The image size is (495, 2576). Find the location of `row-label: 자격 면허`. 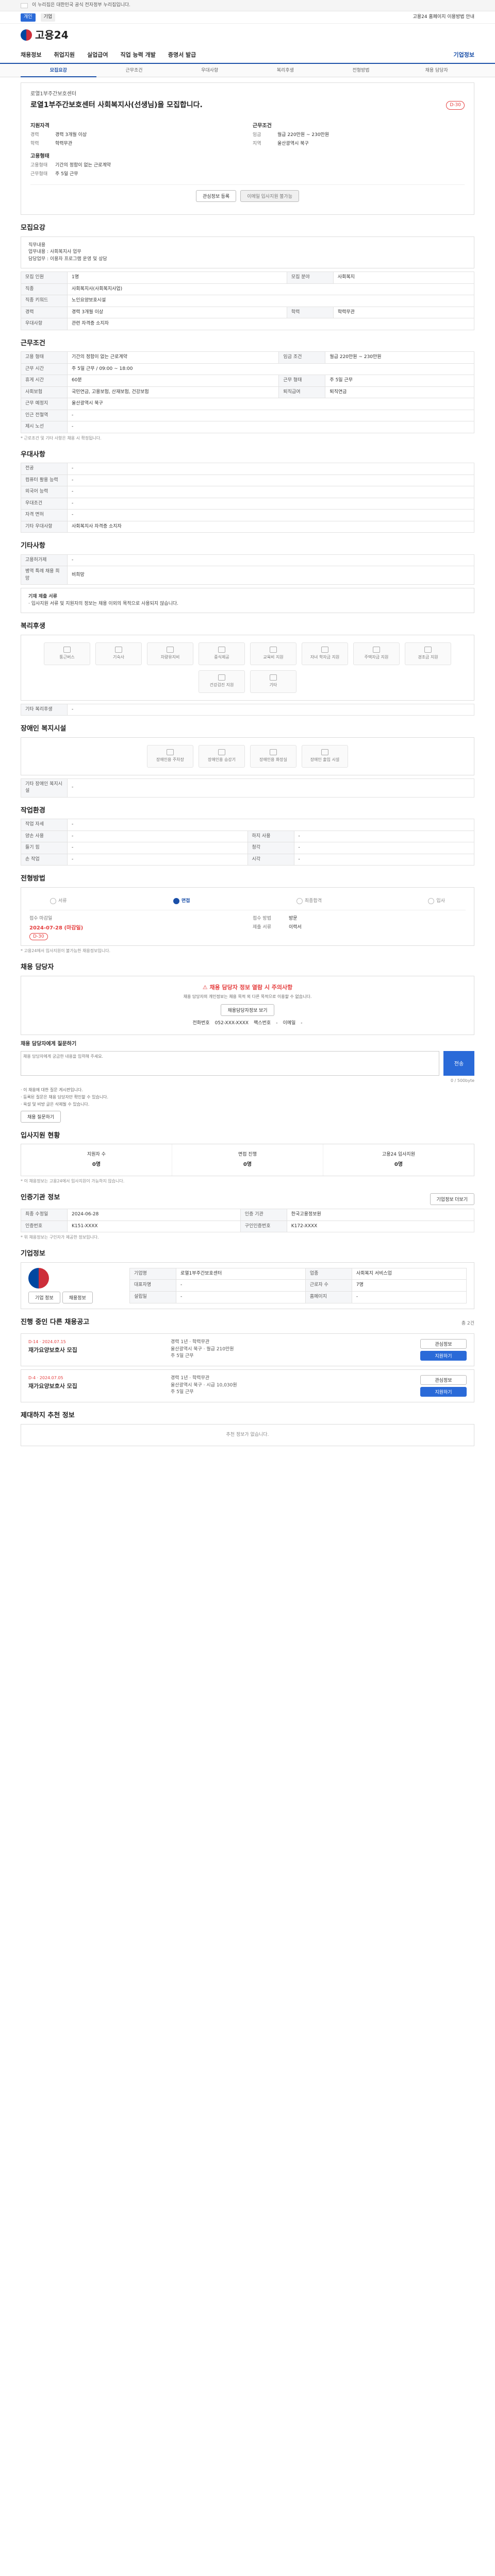

row-label: 자격 면허 is located at coordinates (45, 515).